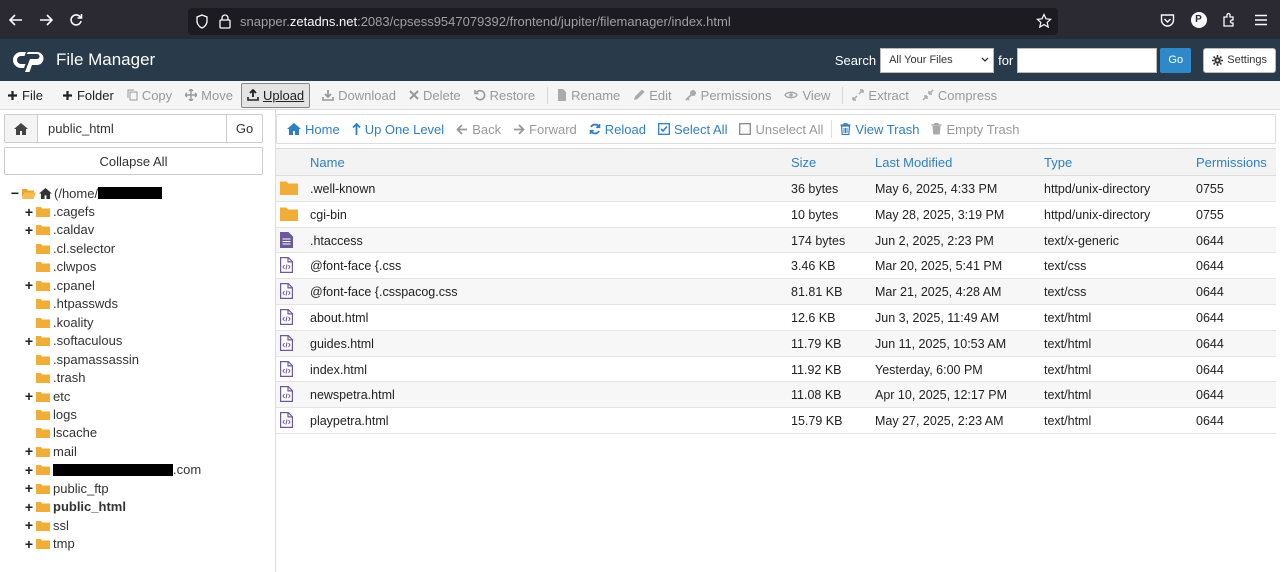 Image resolution: width=1280 pixels, height=572 pixels. What do you see at coordinates (47, 396) in the screenshot?
I see `tree-item: + etc` at bounding box center [47, 396].